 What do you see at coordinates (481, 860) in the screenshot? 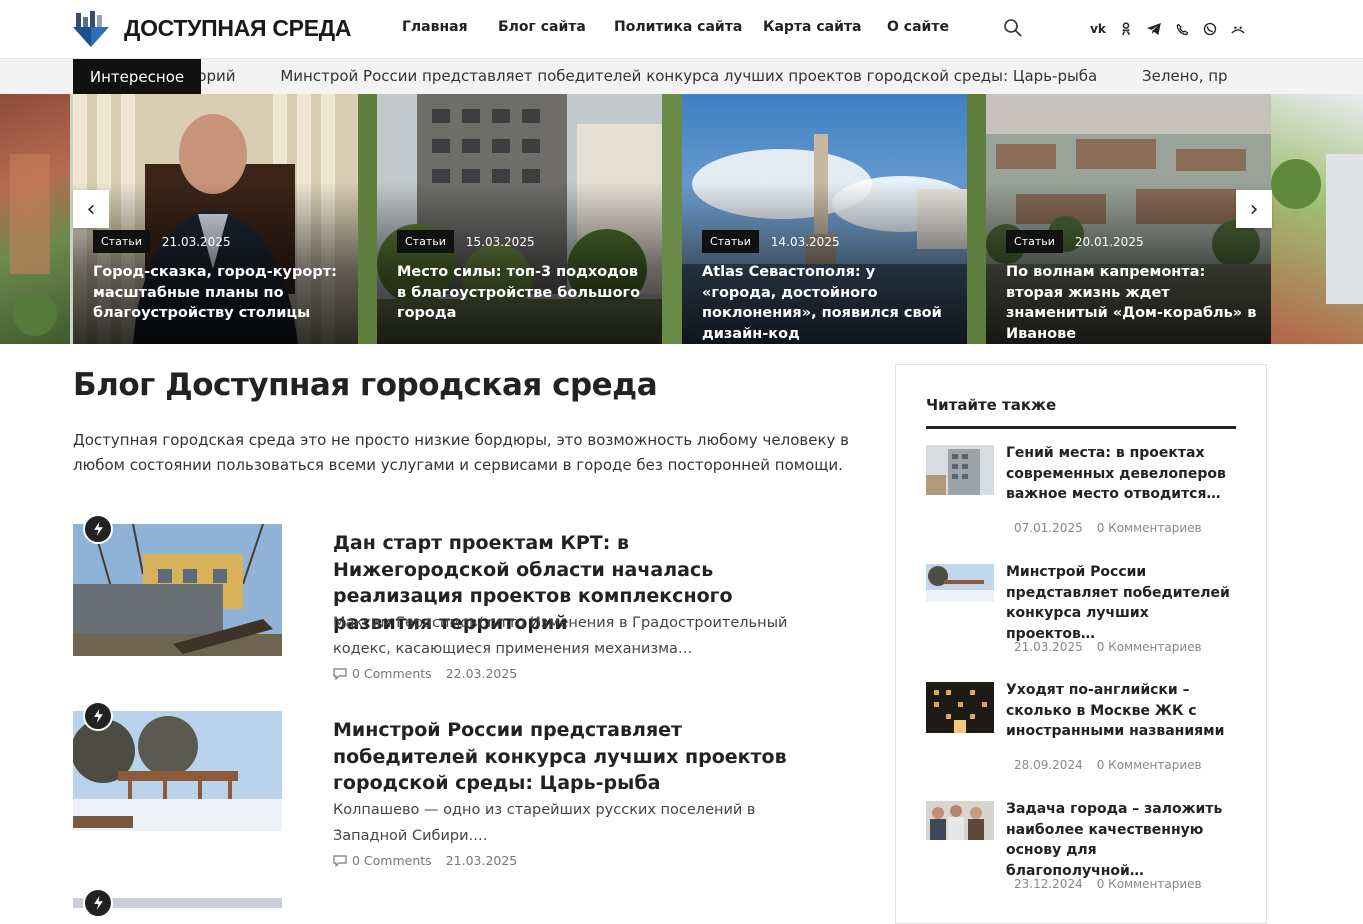
I see `post-date: 21.03.2025` at bounding box center [481, 860].